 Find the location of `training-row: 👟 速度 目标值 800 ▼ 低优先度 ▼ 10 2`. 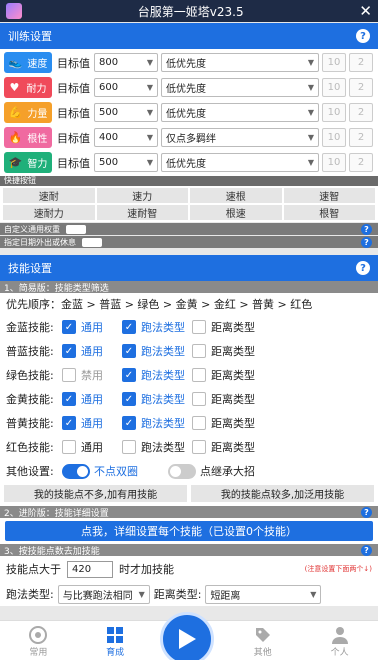

training-row: 👟 速度 目标值 800 ▼ 低优先度 ▼ 10 2 is located at coordinates (189, 62).